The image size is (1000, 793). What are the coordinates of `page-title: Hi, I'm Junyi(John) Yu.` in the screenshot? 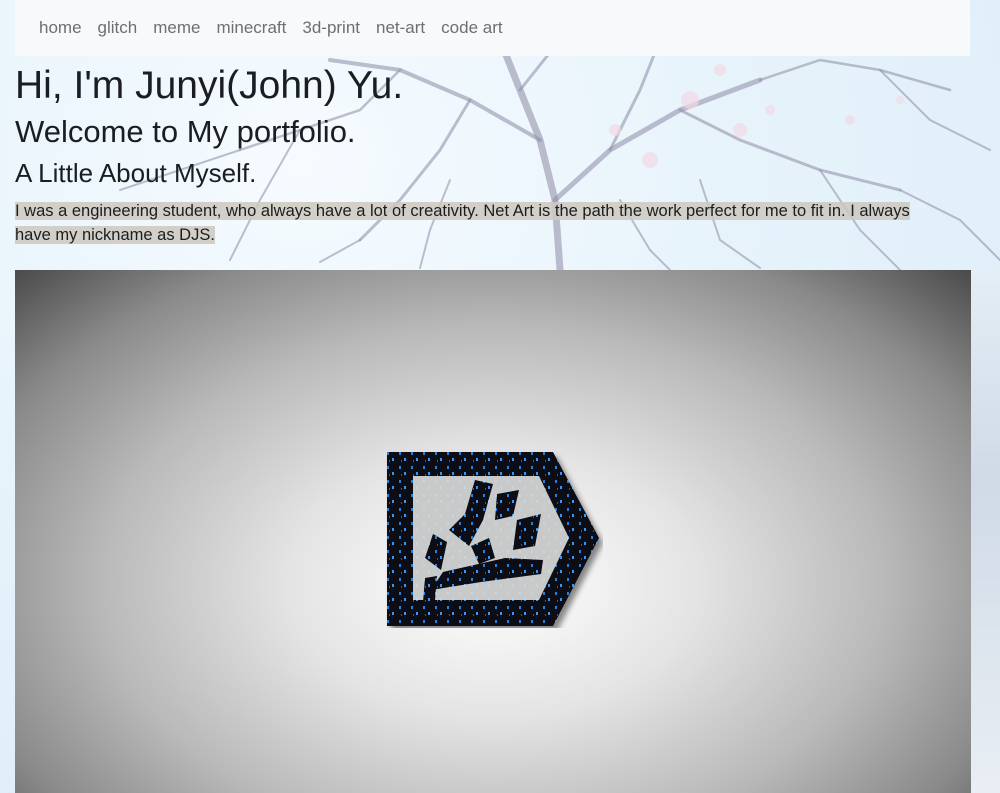 It's located at (209, 85).